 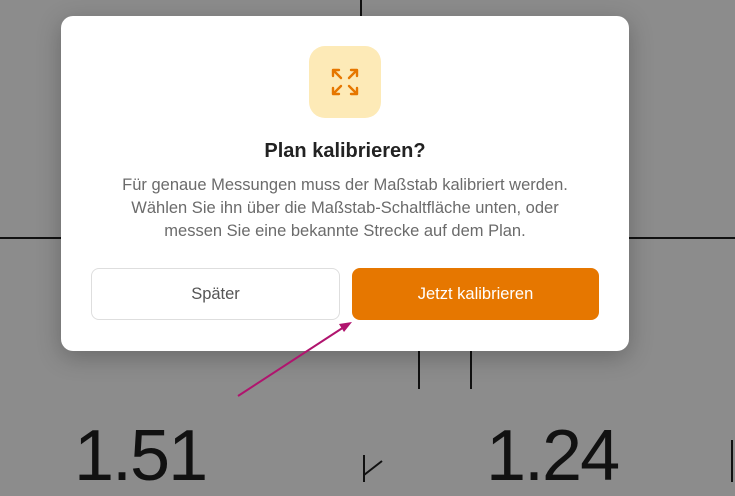 I want to click on annotation-arrow-icon, so click(x=294, y=359).